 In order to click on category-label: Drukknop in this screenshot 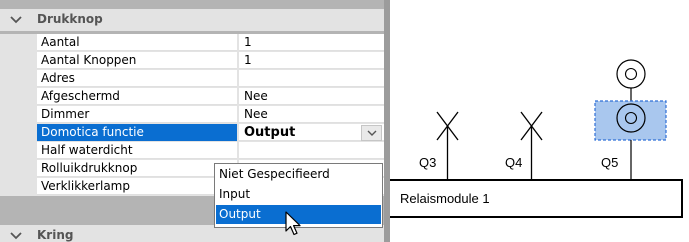, I will do `click(70, 19)`.